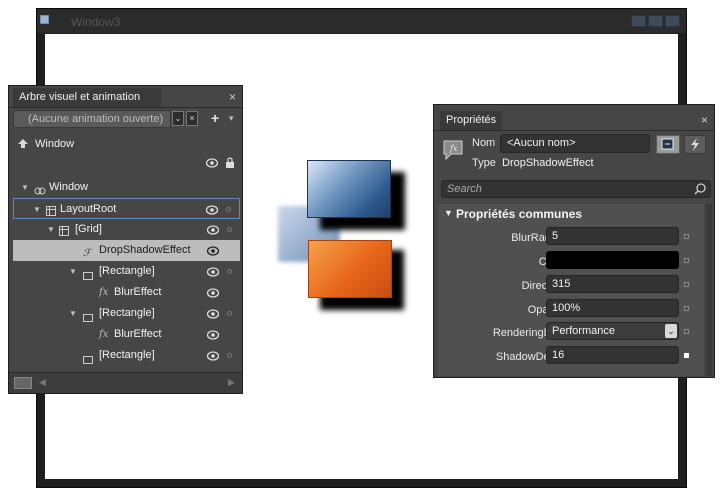 Image resolution: width=722 pixels, height=494 pixels. Describe the element at coordinates (519, 214) in the screenshot. I see `section-title: Propriétés communes` at that location.